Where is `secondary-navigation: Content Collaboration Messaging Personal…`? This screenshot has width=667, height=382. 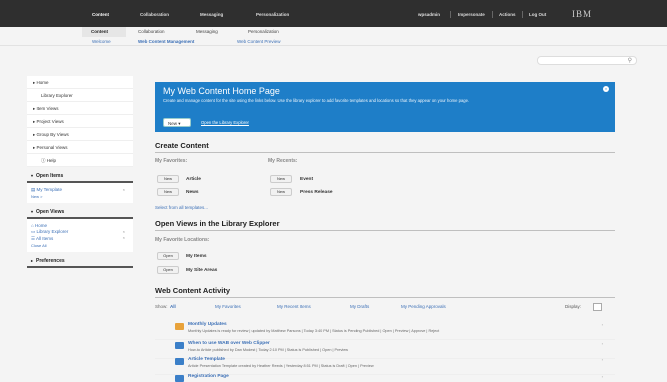
secondary-navigation: Content Collaboration Messaging Personal… is located at coordinates (333, 32).